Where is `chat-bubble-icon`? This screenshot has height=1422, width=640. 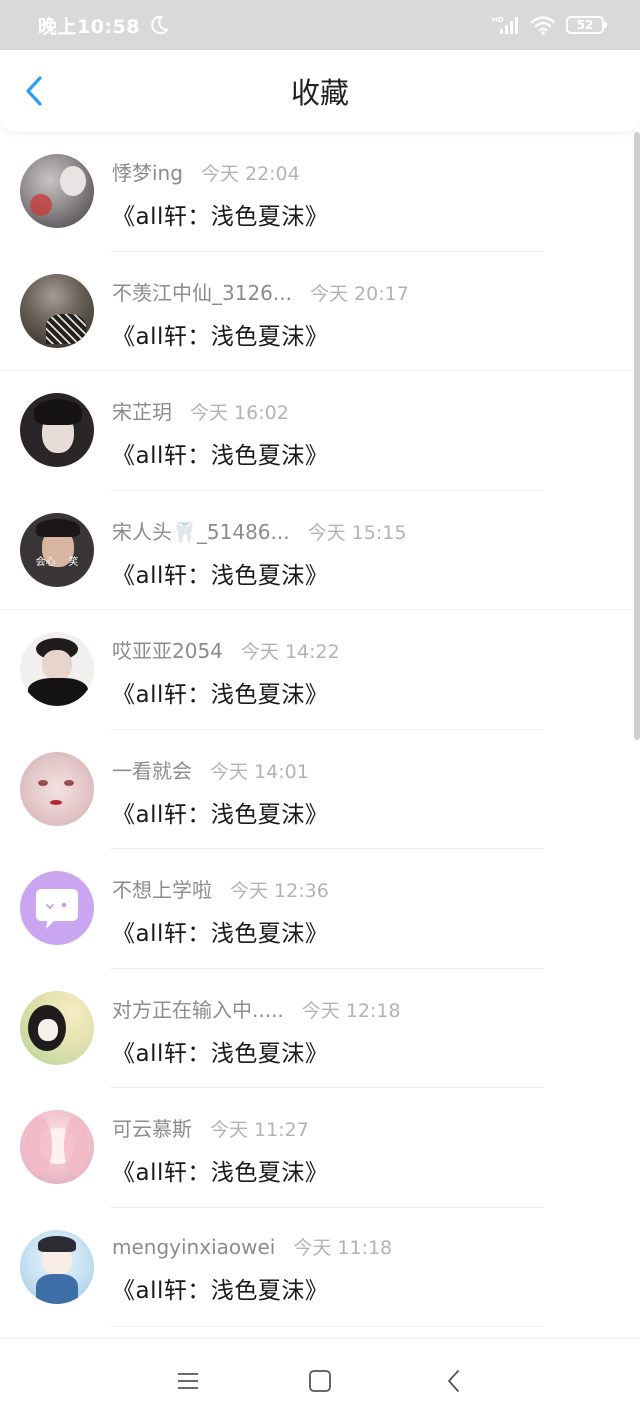 chat-bubble-icon is located at coordinates (57, 909).